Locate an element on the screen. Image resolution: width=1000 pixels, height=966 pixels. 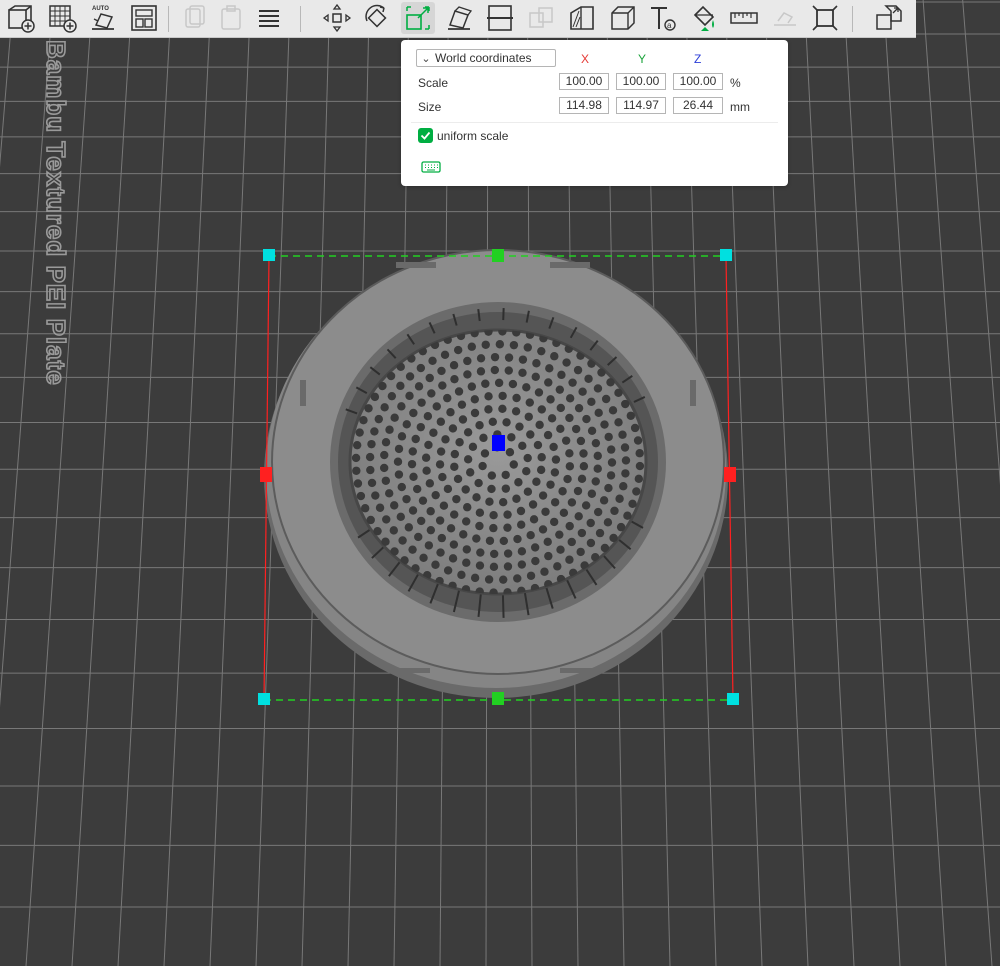
scale-row-label: Scale is located at coordinates (433, 83).